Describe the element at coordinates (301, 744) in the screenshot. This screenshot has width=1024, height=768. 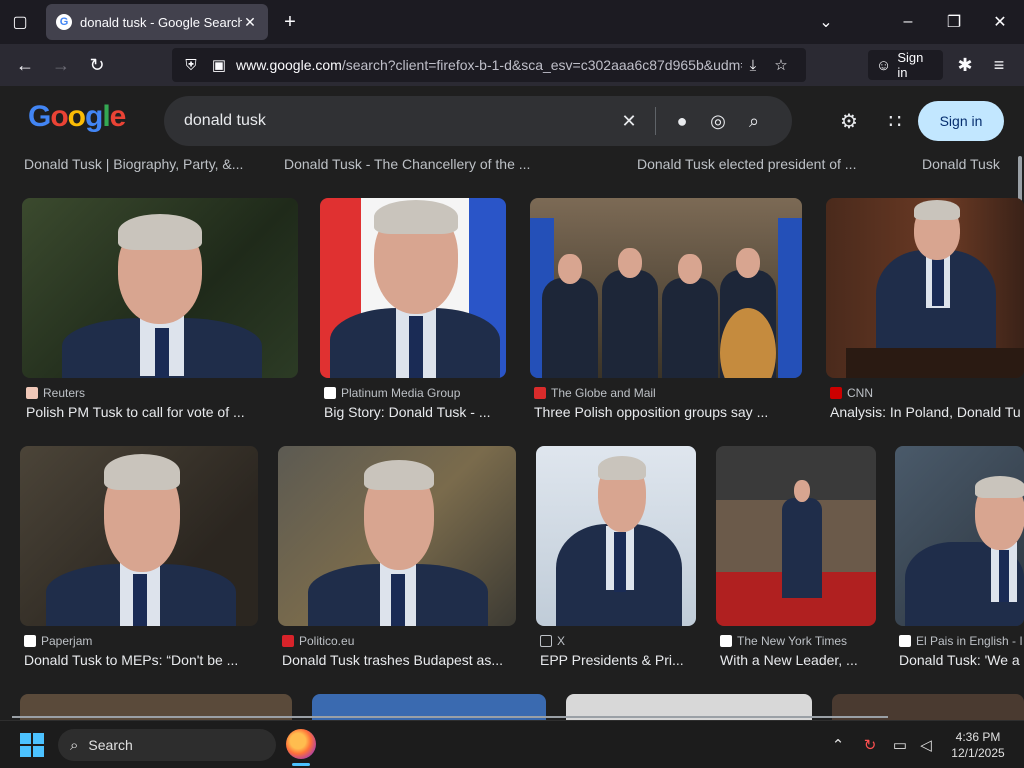
I see `firefox-icon` at that location.